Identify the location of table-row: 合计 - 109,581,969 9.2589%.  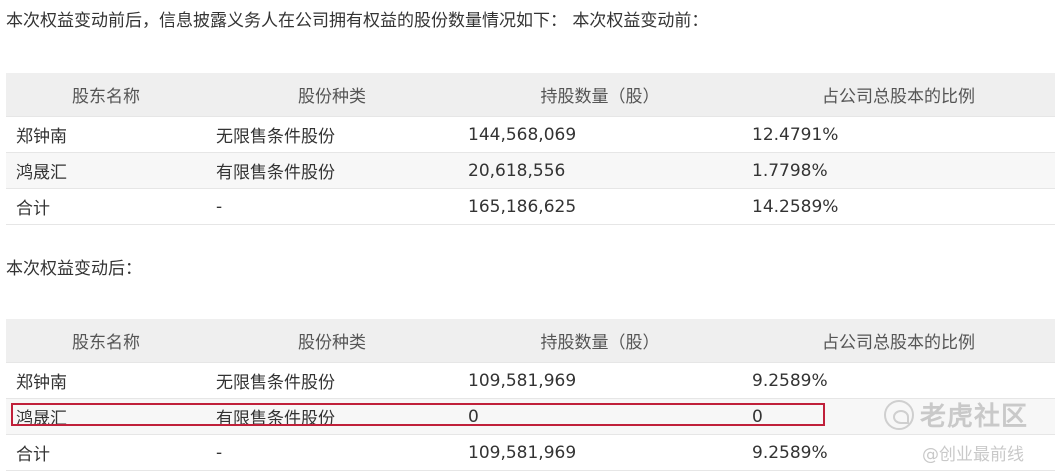
(530, 452).